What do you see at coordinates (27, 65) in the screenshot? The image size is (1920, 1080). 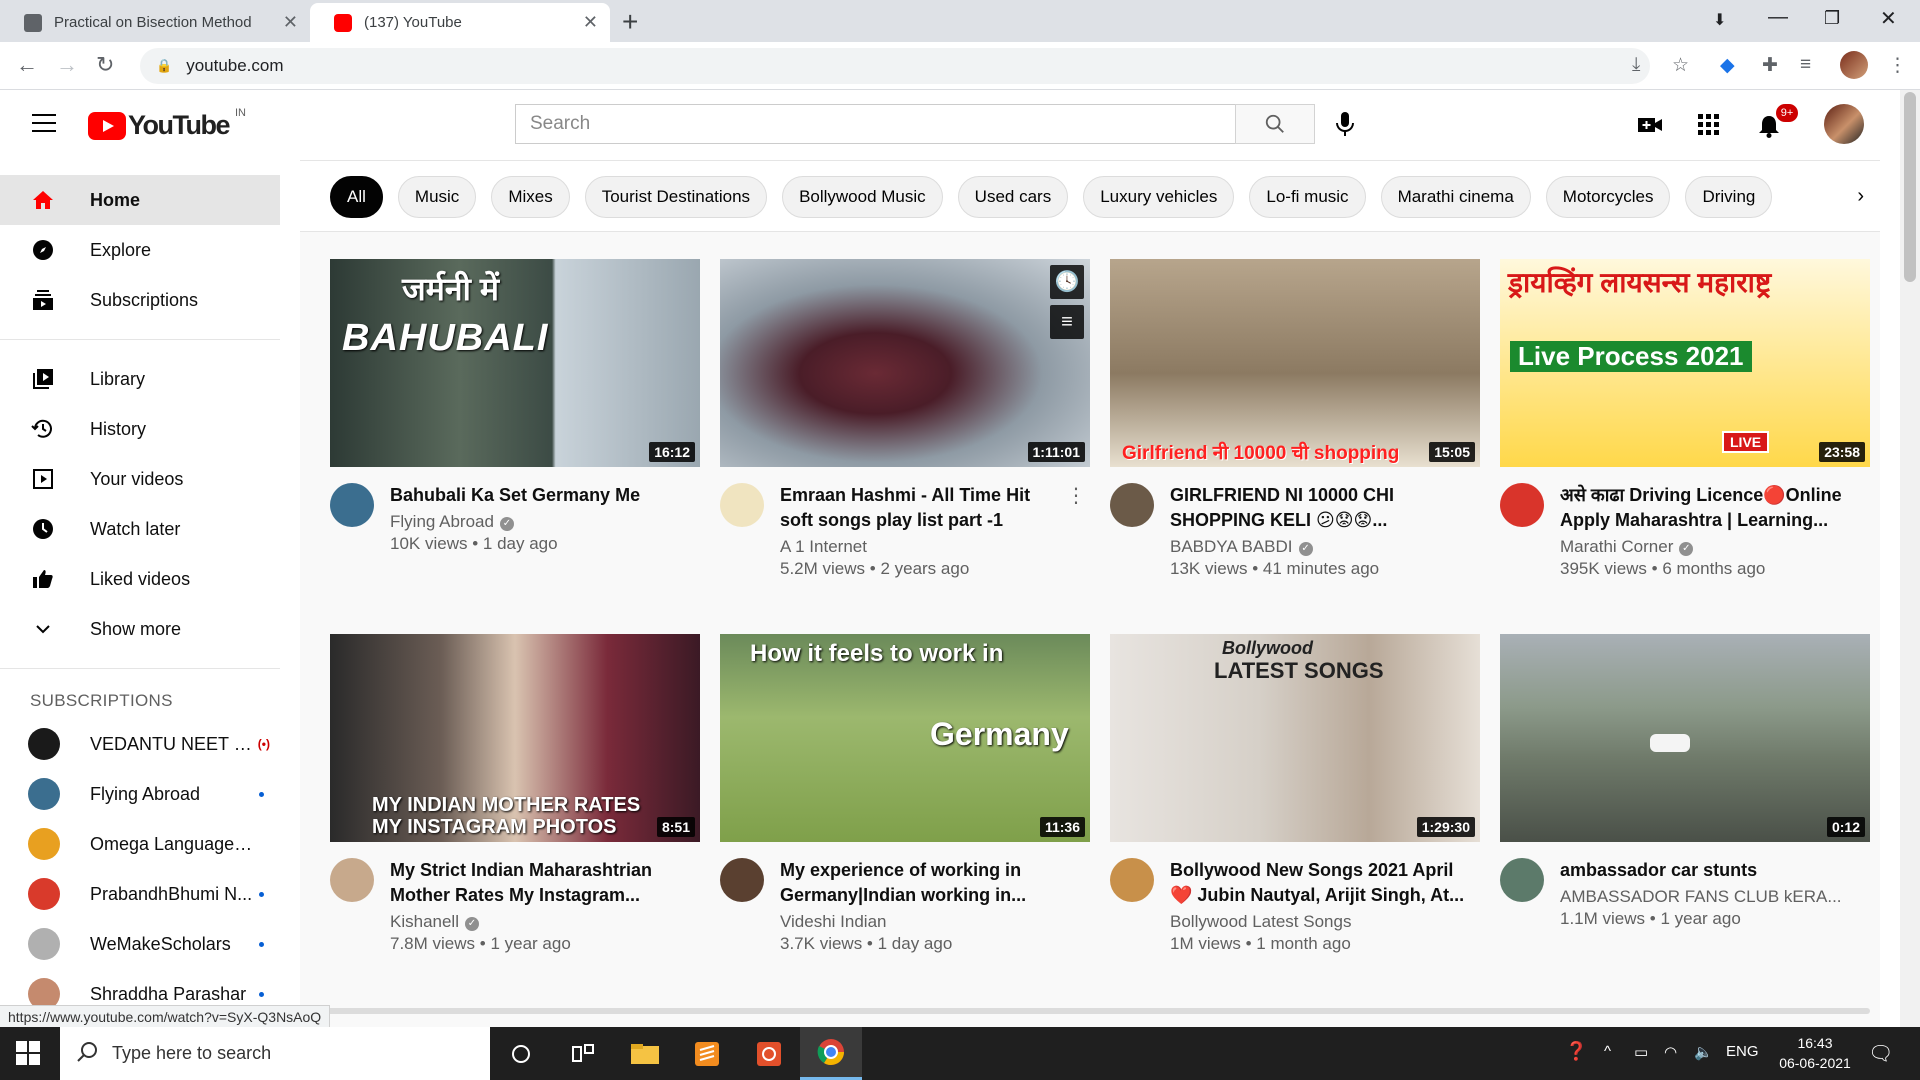 I see `back-icon: ←` at bounding box center [27, 65].